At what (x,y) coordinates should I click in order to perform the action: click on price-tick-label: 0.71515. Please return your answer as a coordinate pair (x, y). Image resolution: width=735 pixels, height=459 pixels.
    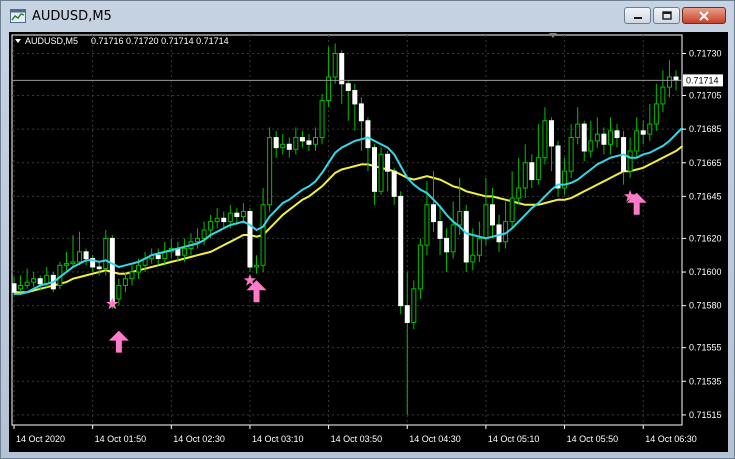
    Looking at the image, I should click on (705, 415).